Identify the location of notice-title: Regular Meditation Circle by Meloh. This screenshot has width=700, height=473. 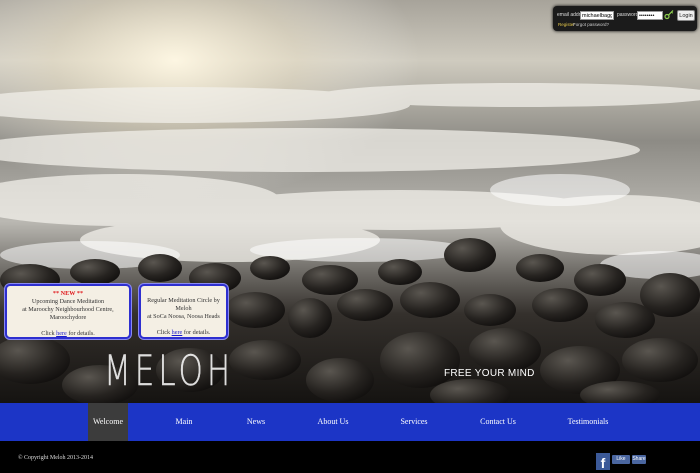
(183, 304).